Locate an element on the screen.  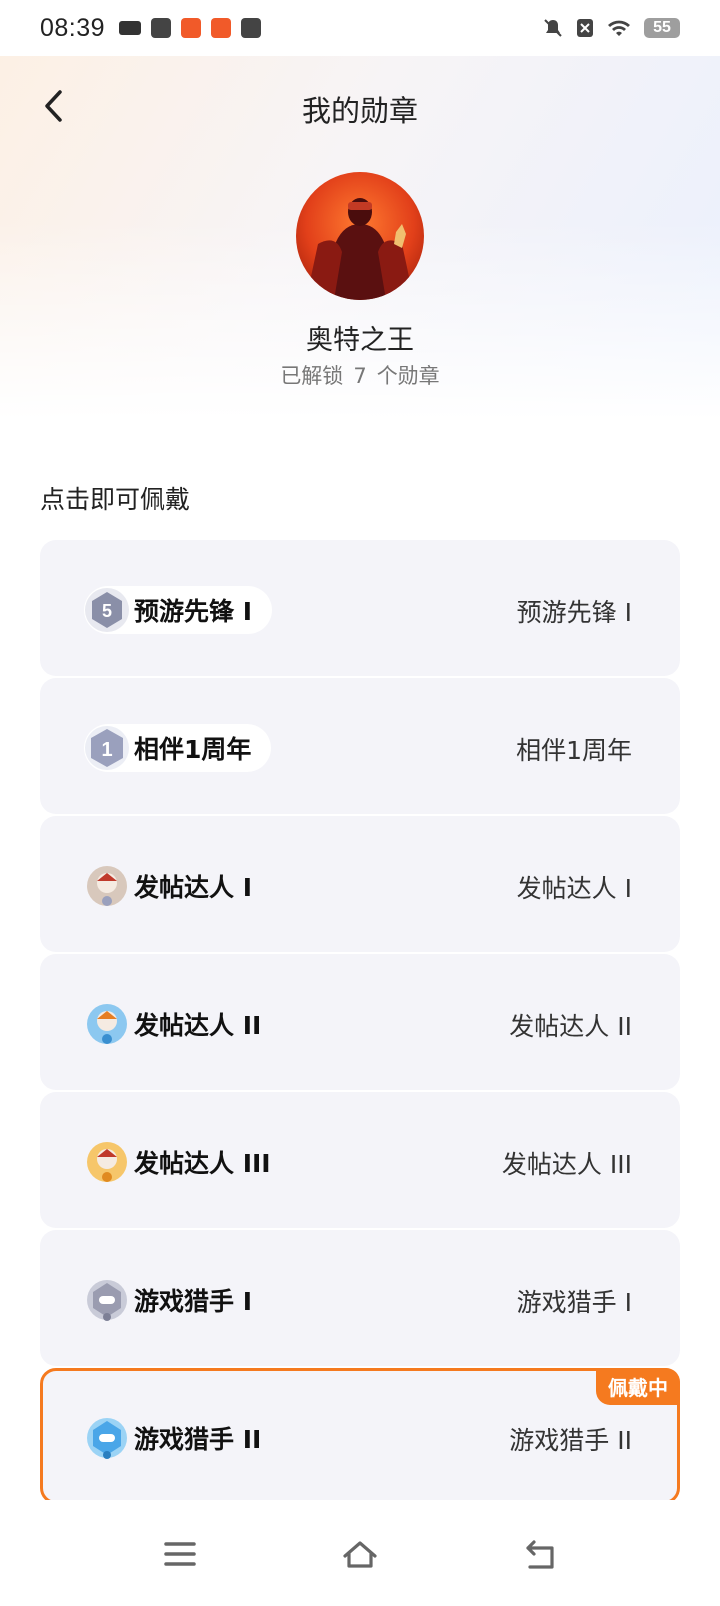
badge-pill-label: 预游先锋 I is located at coordinates (193, 611).